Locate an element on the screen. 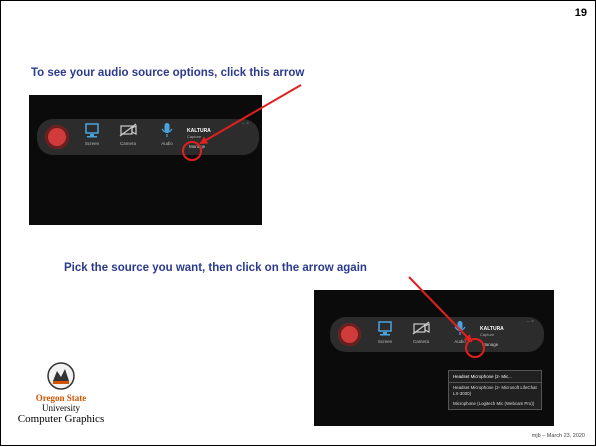 The height and width of the screenshot is (447, 596). department-name: Computer Graphics is located at coordinates (61, 419).